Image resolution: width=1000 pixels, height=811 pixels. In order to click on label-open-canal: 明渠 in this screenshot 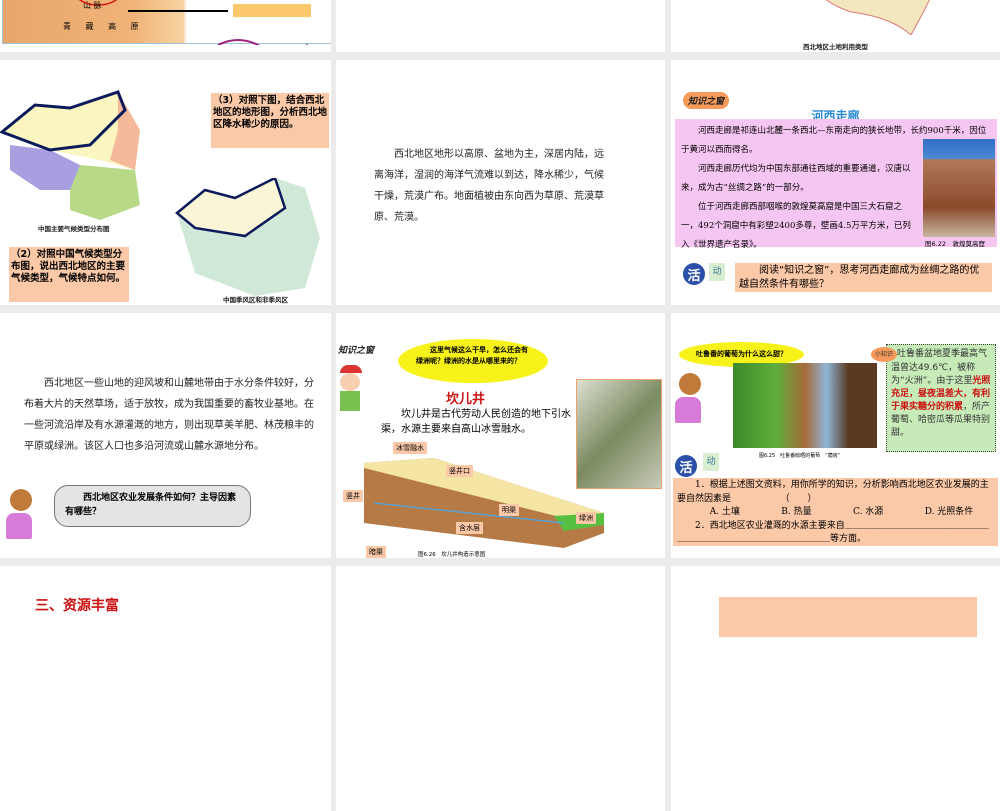, I will do `click(509, 510)`.